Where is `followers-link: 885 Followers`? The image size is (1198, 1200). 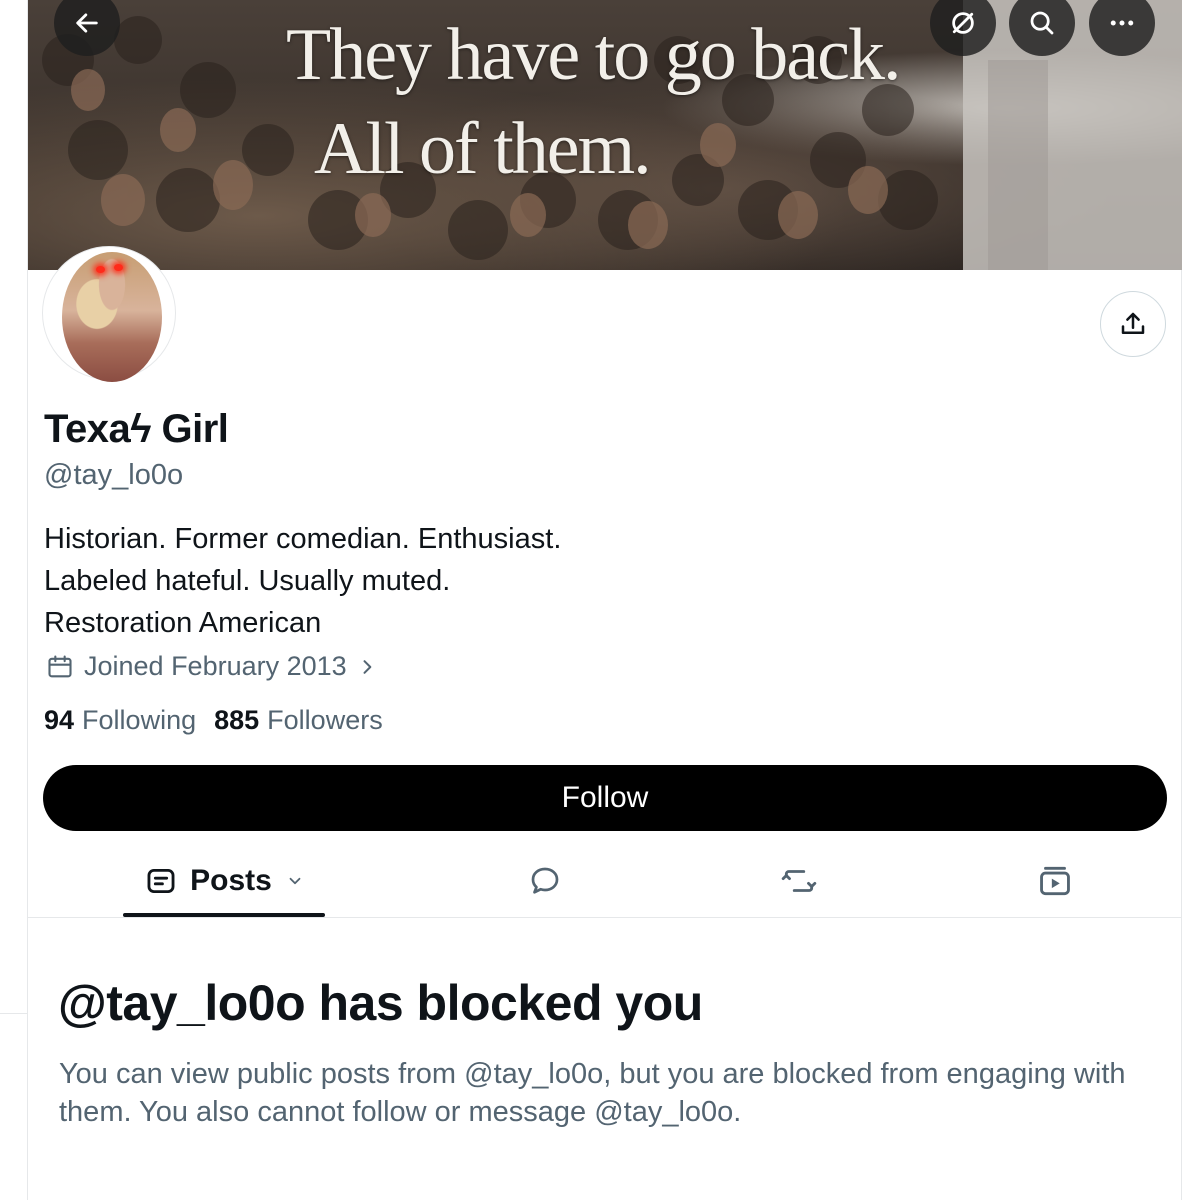 followers-link: 885 Followers is located at coordinates (298, 720).